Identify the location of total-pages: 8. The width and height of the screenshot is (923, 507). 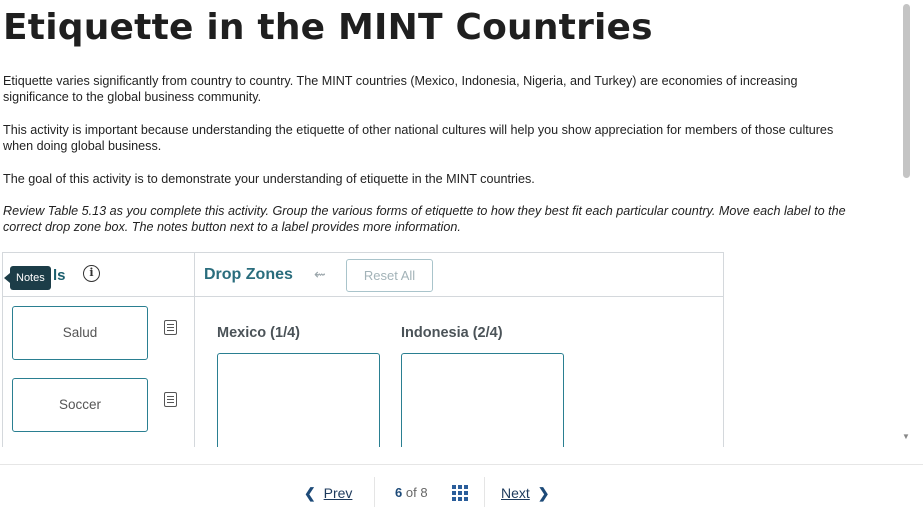
(424, 492).